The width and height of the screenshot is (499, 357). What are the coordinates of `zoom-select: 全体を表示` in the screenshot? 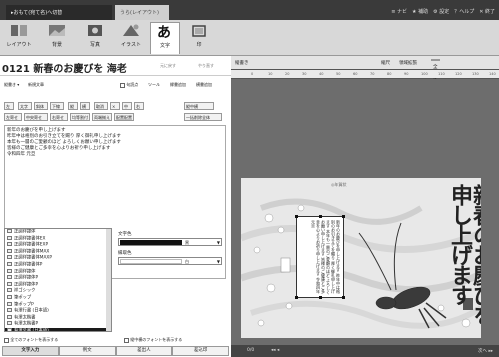 It's located at (435, 76).